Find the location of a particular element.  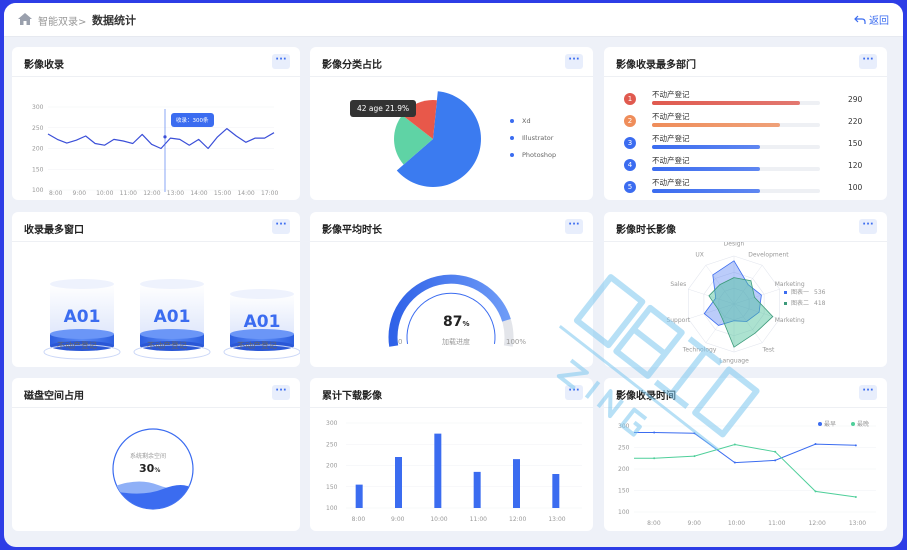

rank-value: 290 is located at coordinates (855, 99).